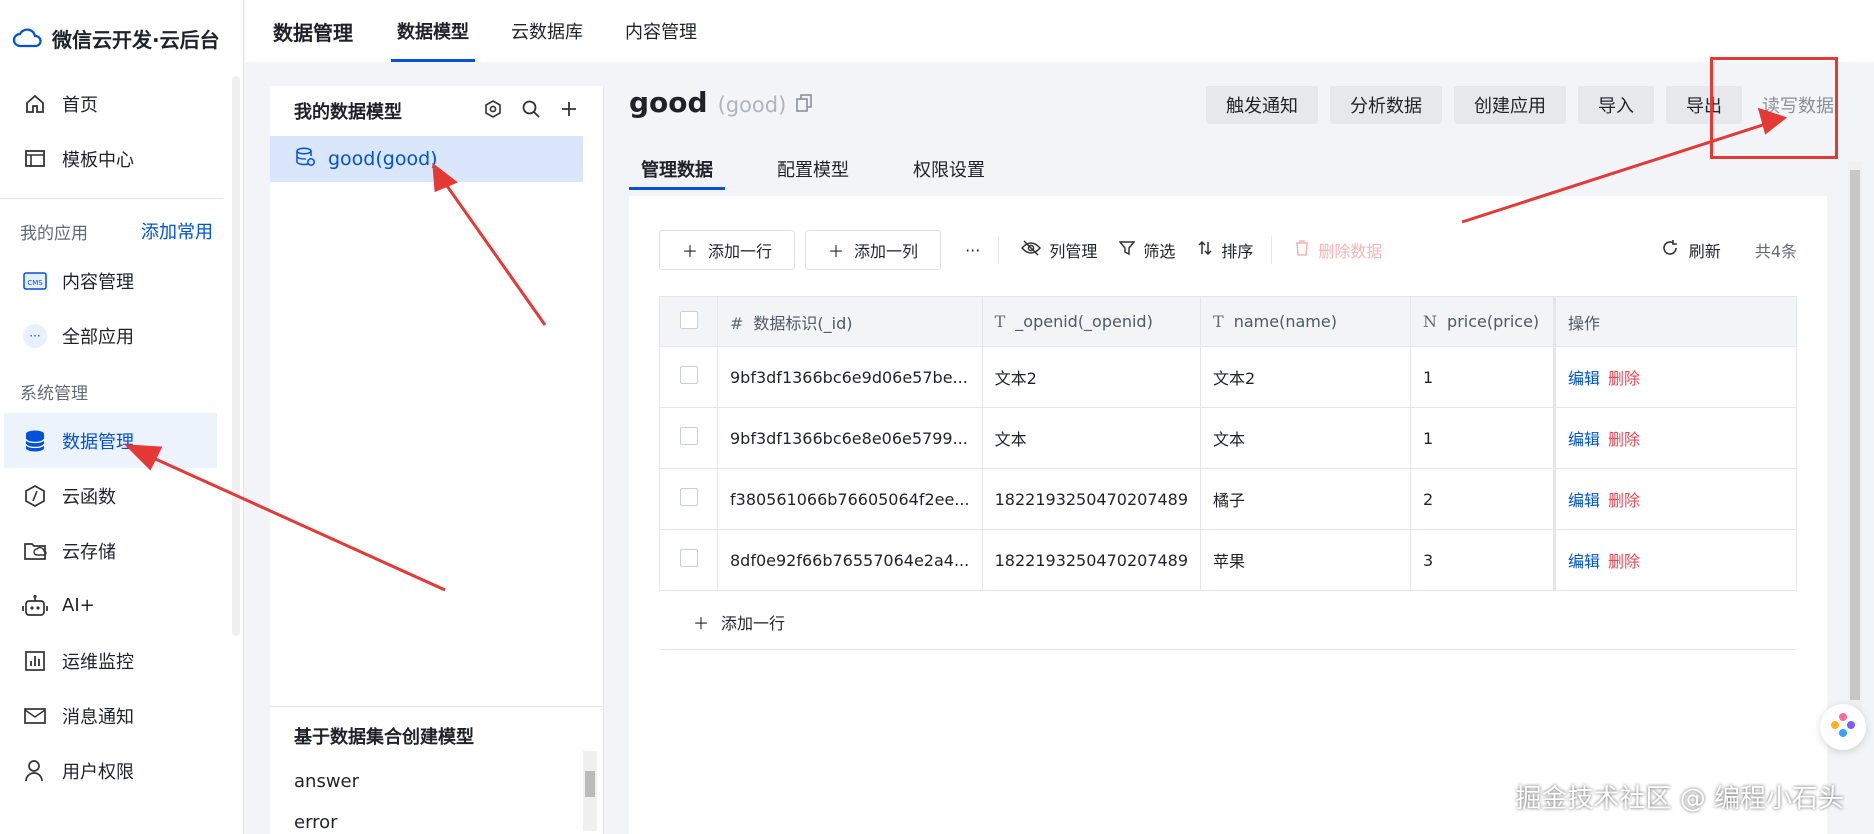 Image resolution: width=1874 pixels, height=834 pixels. What do you see at coordinates (661, 31) in the screenshot?
I see `tab-content-management: 内容管理` at bounding box center [661, 31].